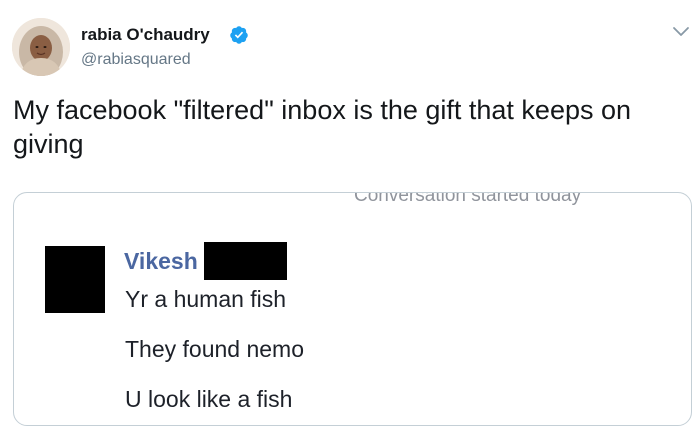 The image size is (700, 438). Describe the element at coordinates (75, 279) in the screenshot. I see `redacted-profile-photo` at that location.